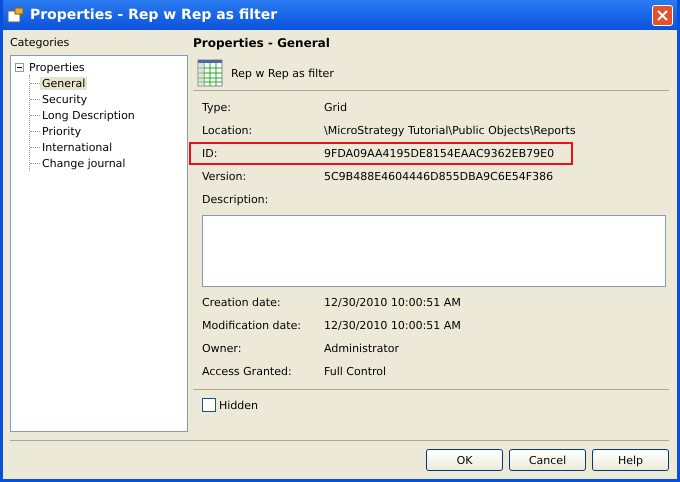 The height and width of the screenshot is (482, 680). Describe the element at coordinates (57, 67) in the screenshot. I see `tree-item: Properties` at that location.